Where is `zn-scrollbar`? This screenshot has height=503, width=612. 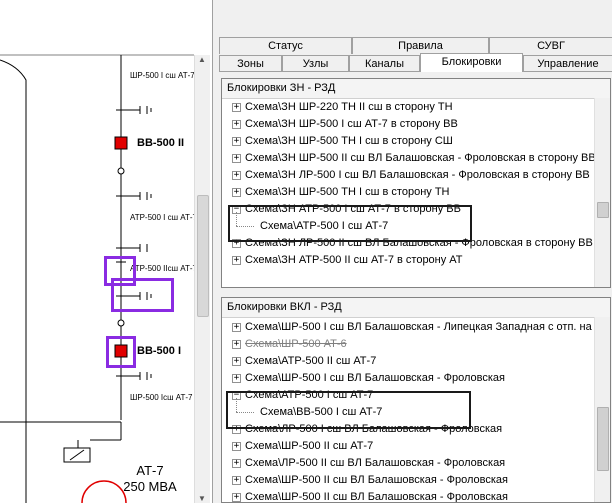
zn-scrollbar is located at coordinates (602, 192).